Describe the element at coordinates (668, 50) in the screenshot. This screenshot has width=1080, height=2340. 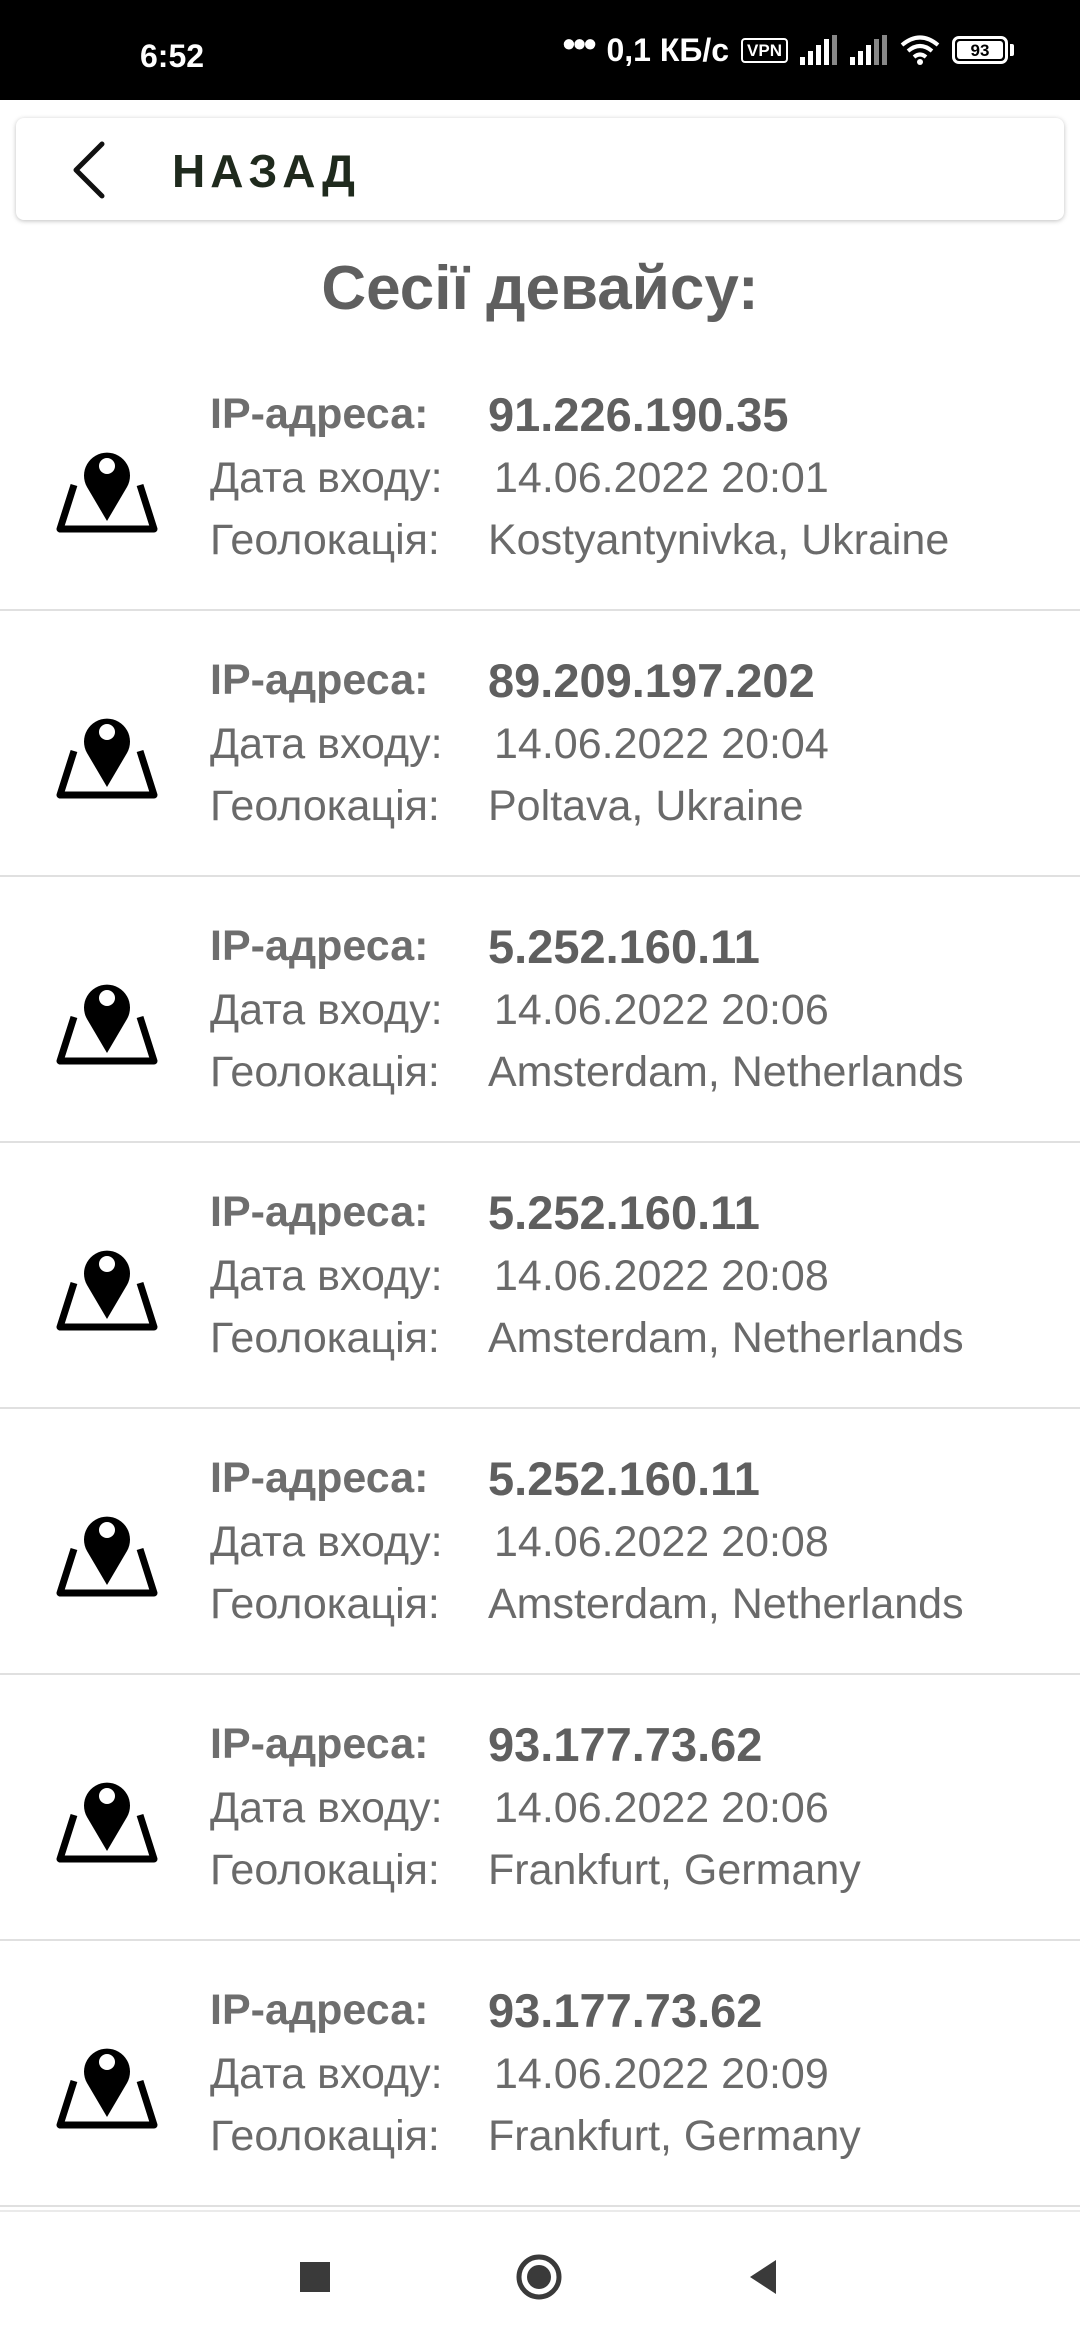
I see `network-speed: 0,1 КБ/с` at that location.